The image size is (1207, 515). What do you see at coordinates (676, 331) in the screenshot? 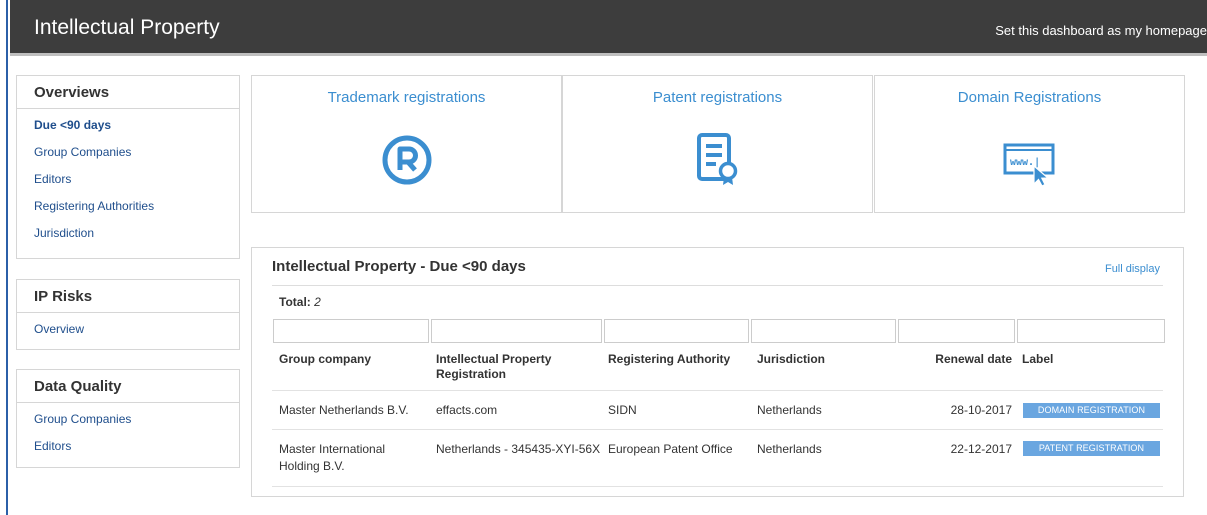
I see `filter-registering-authority` at bounding box center [676, 331].